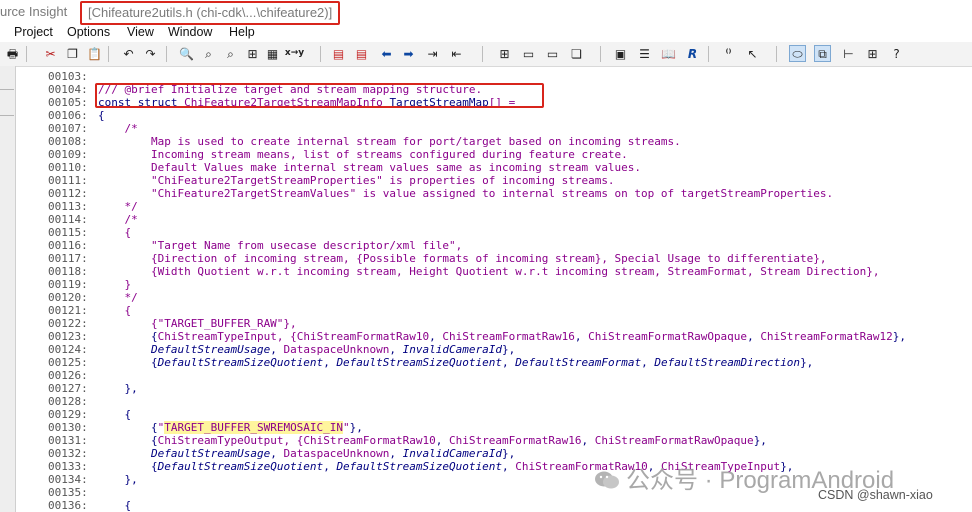  What do you see at coordinates (128, 53) in the screenshot?
I see `undo-icon: ↶` at bounding box center [128, 53].